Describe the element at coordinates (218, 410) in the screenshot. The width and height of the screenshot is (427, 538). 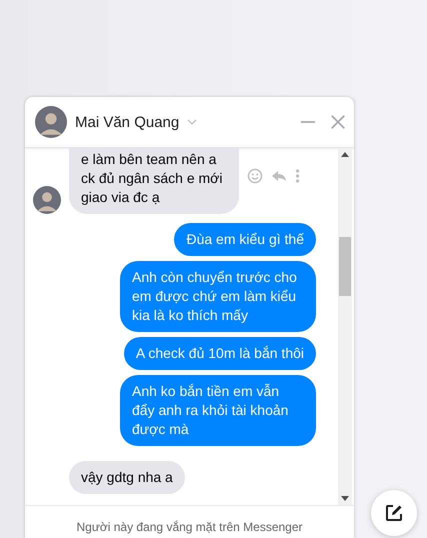
I see `message-bubble: Anh ko bắn tiền em vẫn đẩy anh ra khỏi tài khoản được mà` at that location.